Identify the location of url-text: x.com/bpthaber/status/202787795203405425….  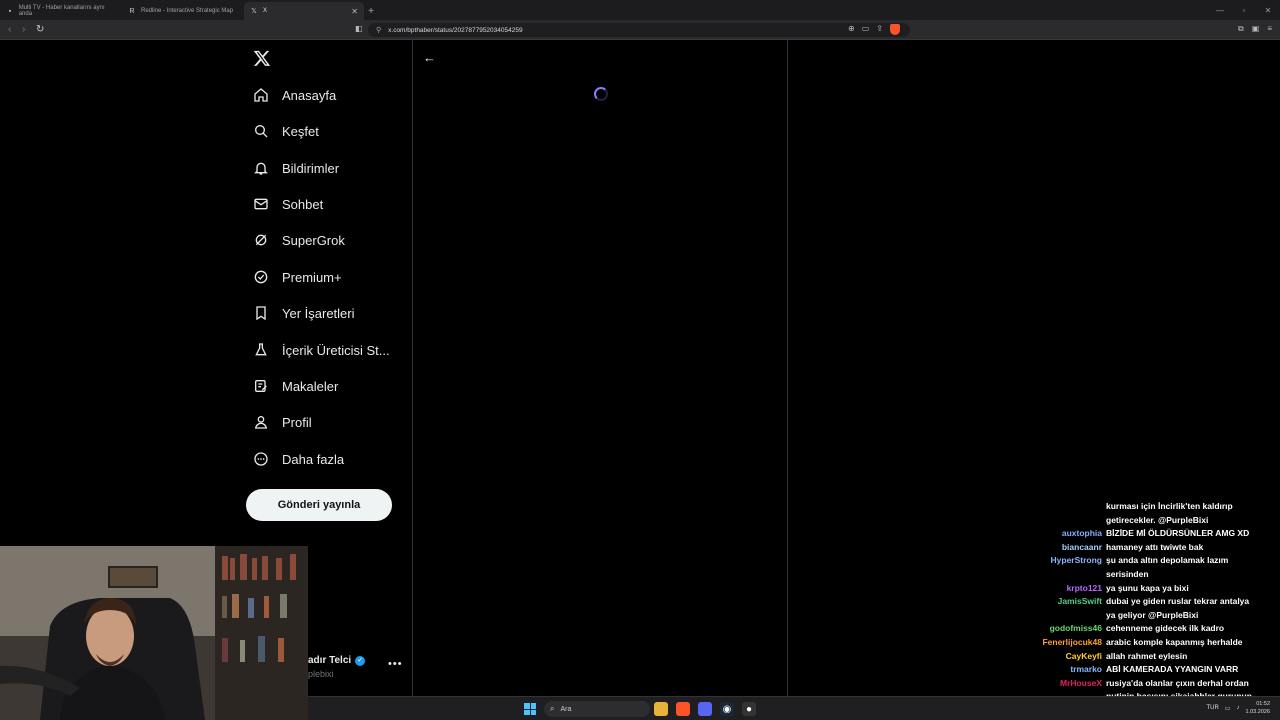
(455, 30).